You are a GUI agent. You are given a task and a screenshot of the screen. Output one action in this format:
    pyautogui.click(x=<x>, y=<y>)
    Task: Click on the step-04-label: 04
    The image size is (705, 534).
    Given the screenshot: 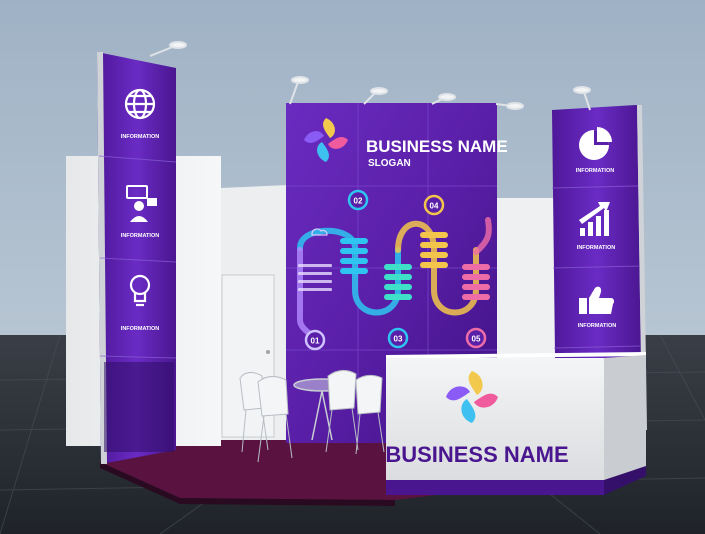 What is the action you would take?
    pyautogui.click(x=434, y=206)
    